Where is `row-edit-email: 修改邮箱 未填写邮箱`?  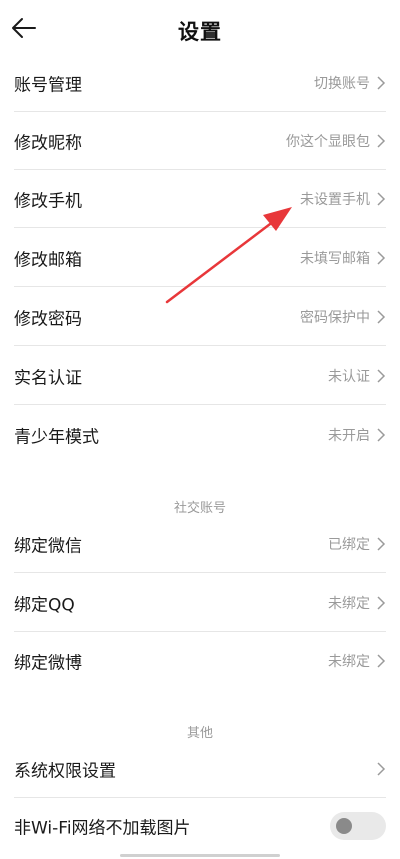 row-edit-email: 修改邮箱 未填写邮箱 is located at coordinates (200, 258).